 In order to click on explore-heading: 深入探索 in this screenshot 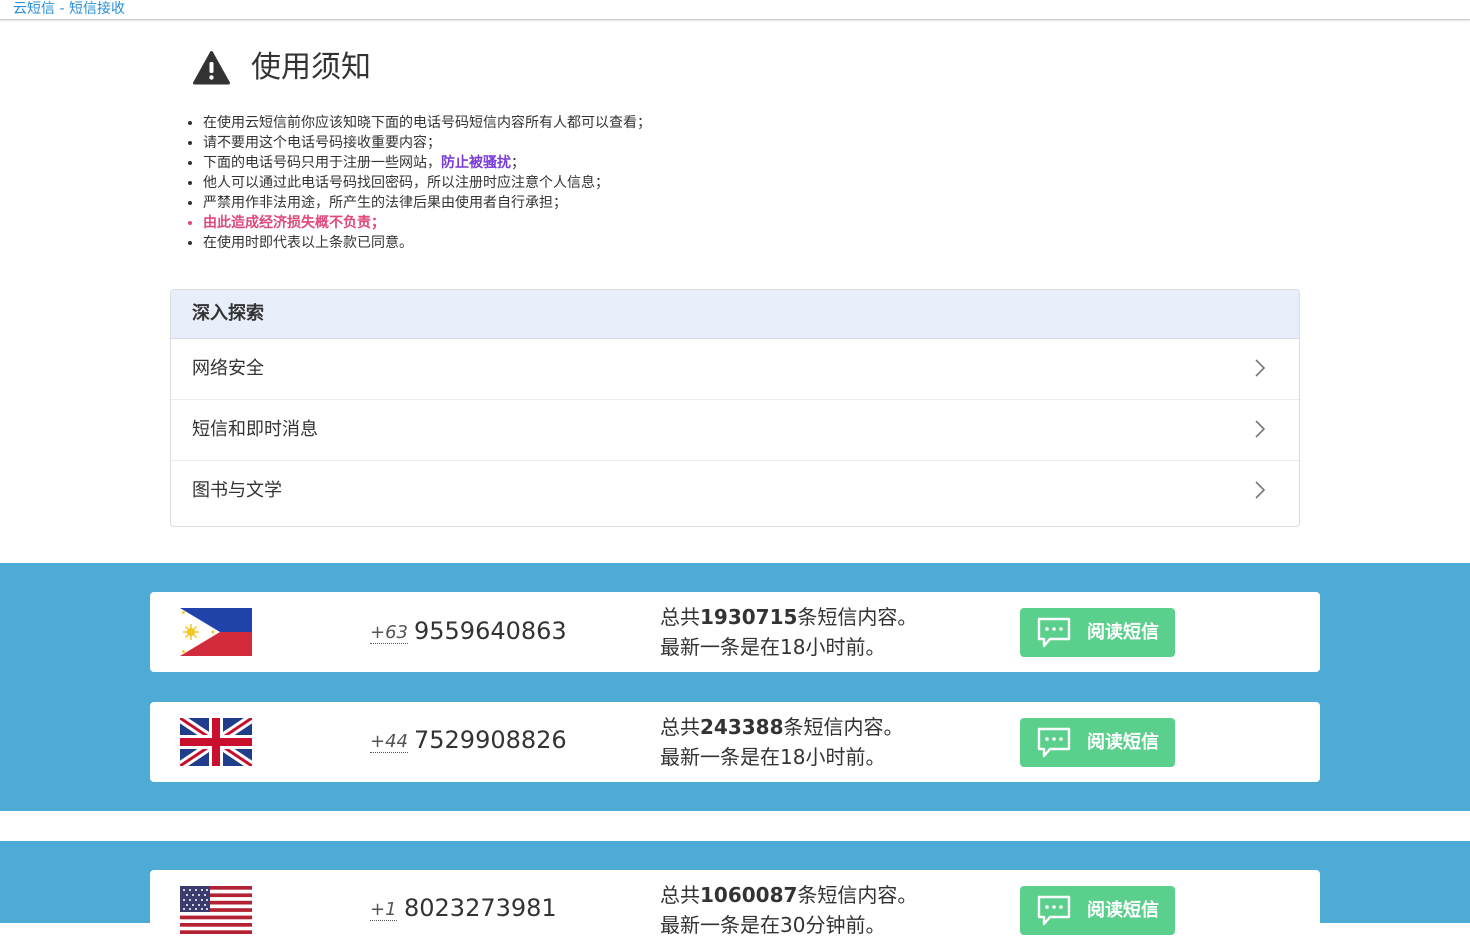, I will do `click(735, 314)`.